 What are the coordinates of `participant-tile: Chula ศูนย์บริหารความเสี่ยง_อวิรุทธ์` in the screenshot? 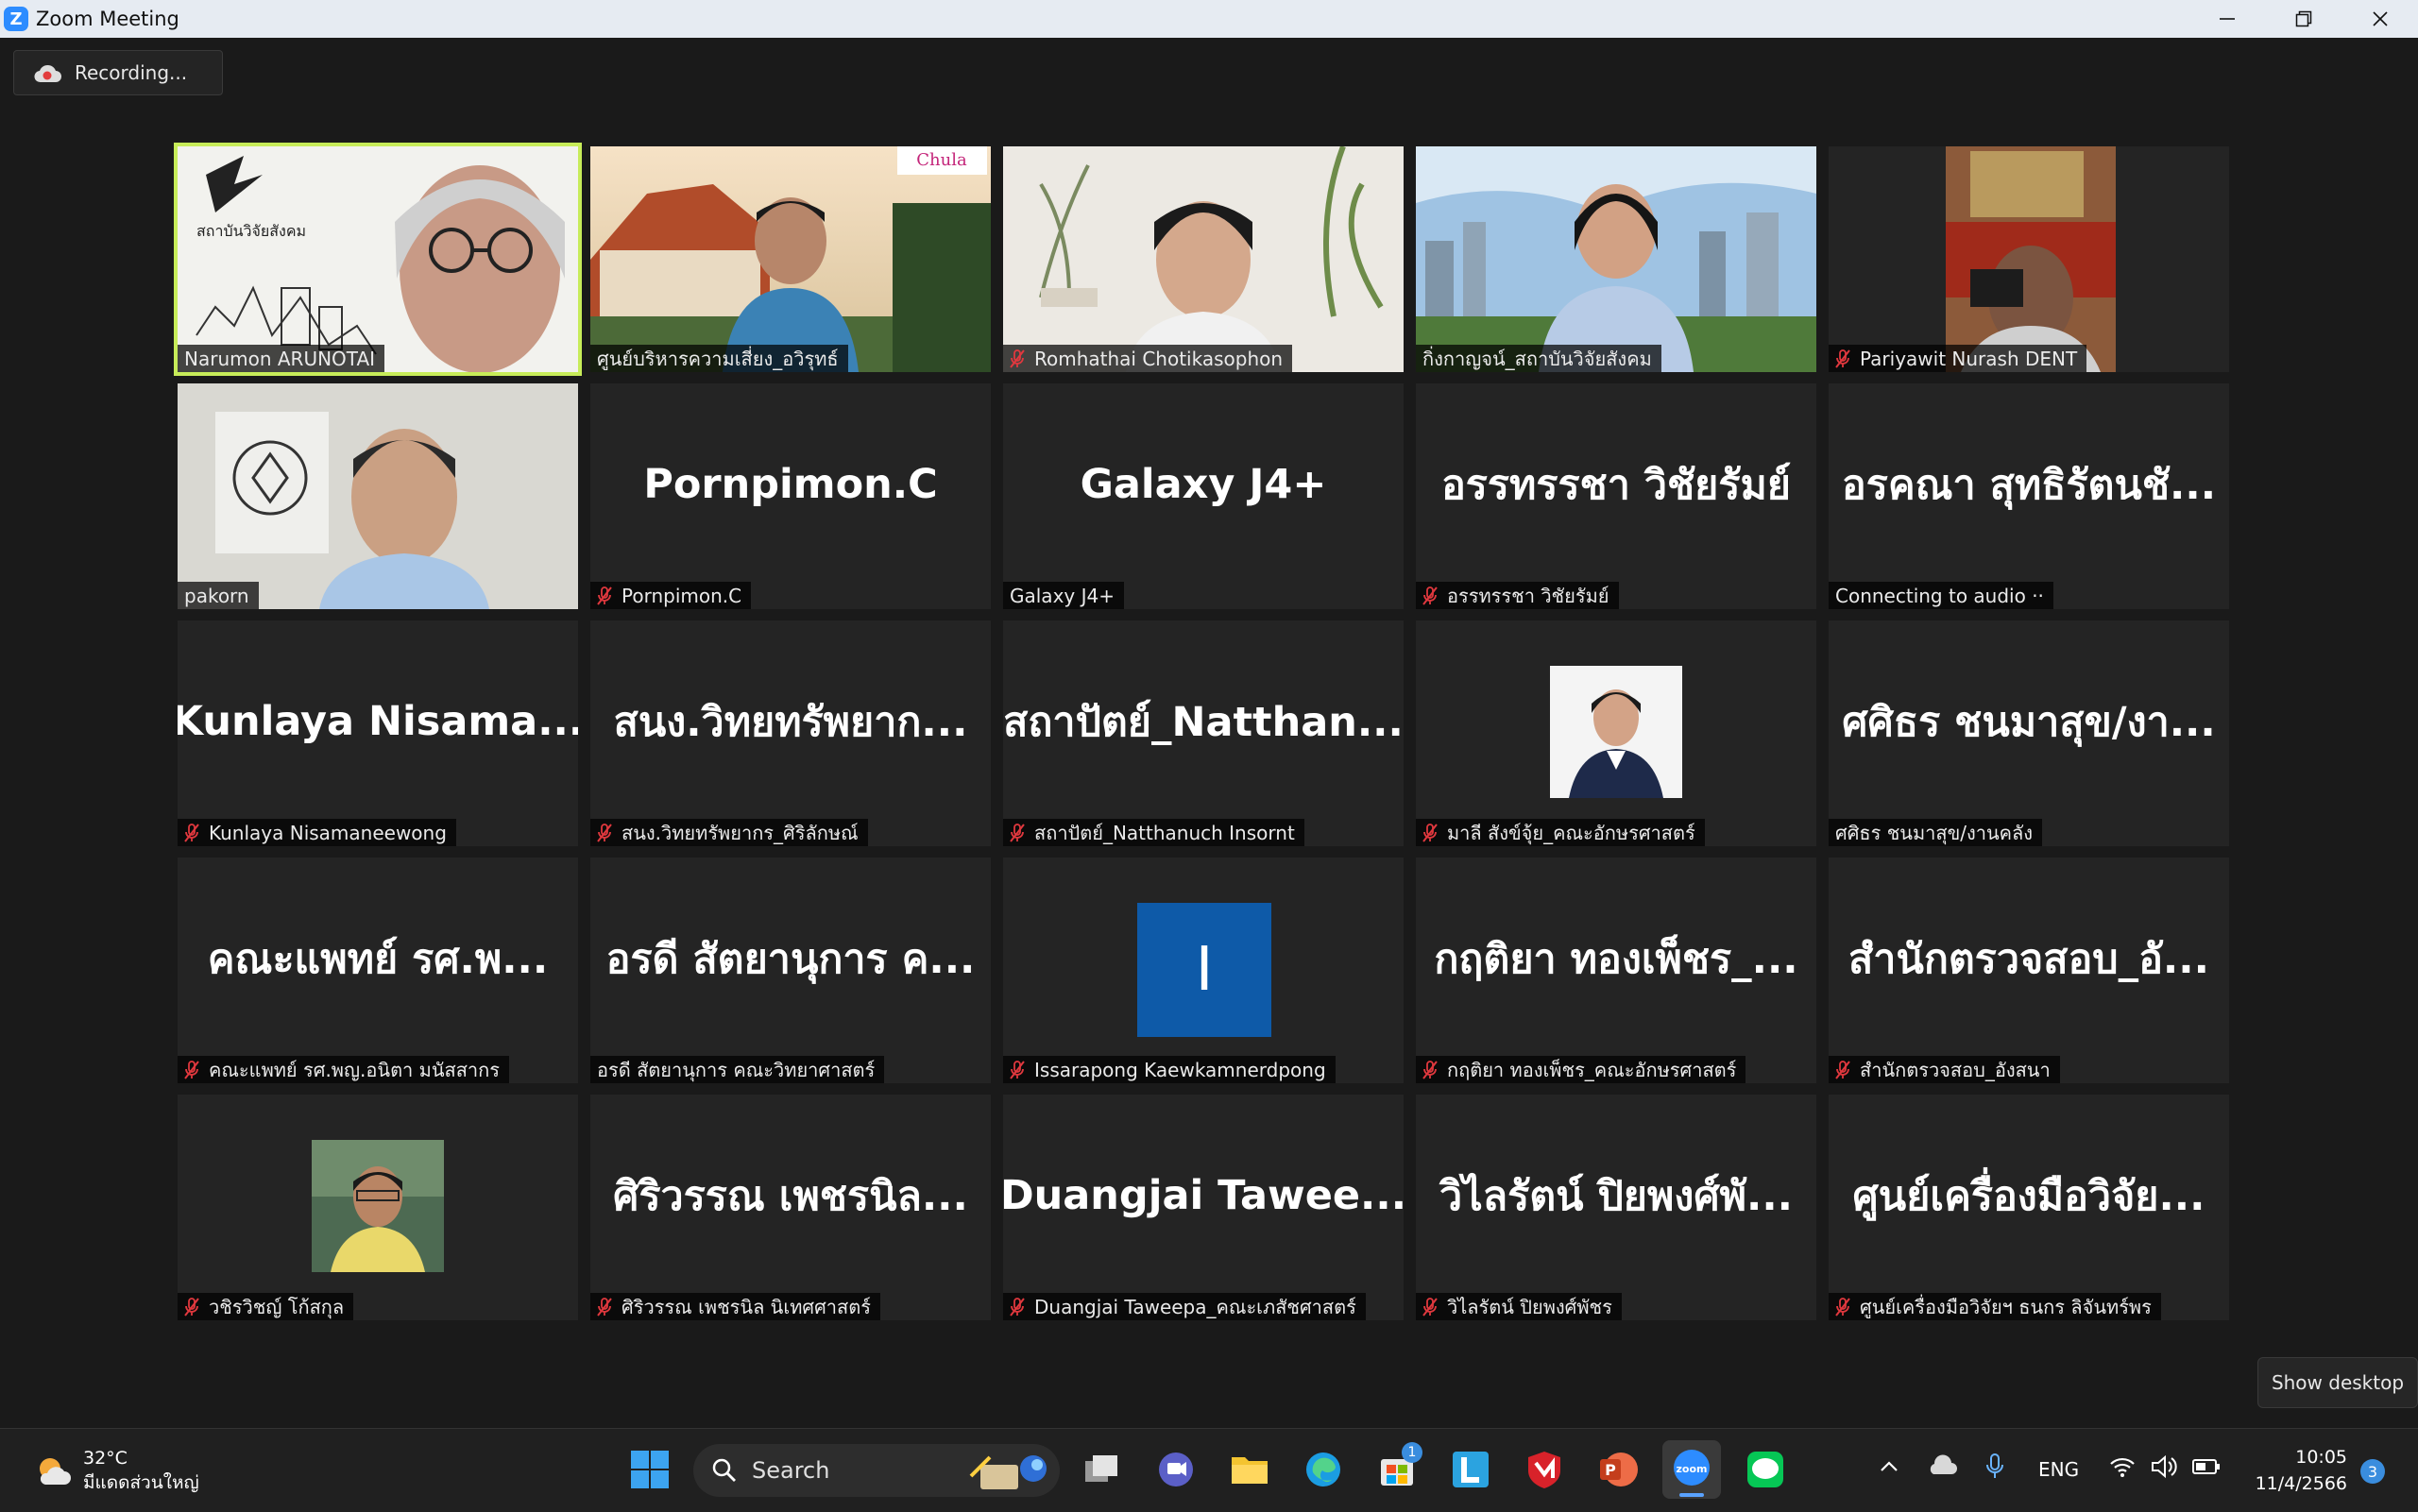 It's located at (790, 259).